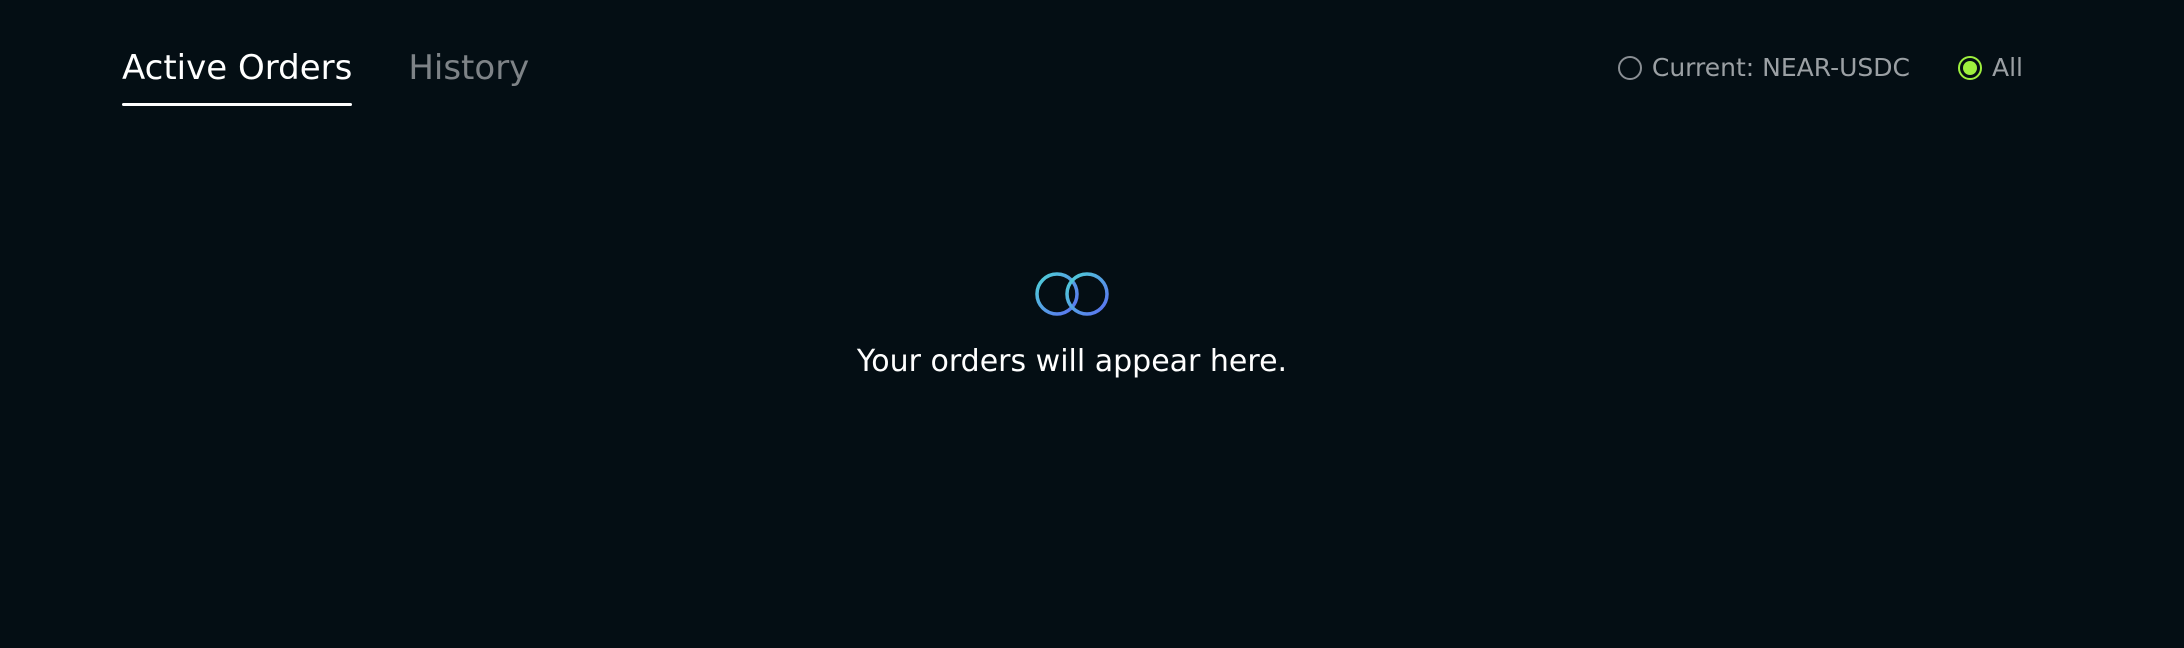 The height and width of the screenshot is (648, 2184). What do you see at coordinates (1629, 68) in the screenshot?
I see `radio-unchecked-icon` at bounding box center [1629, 68].